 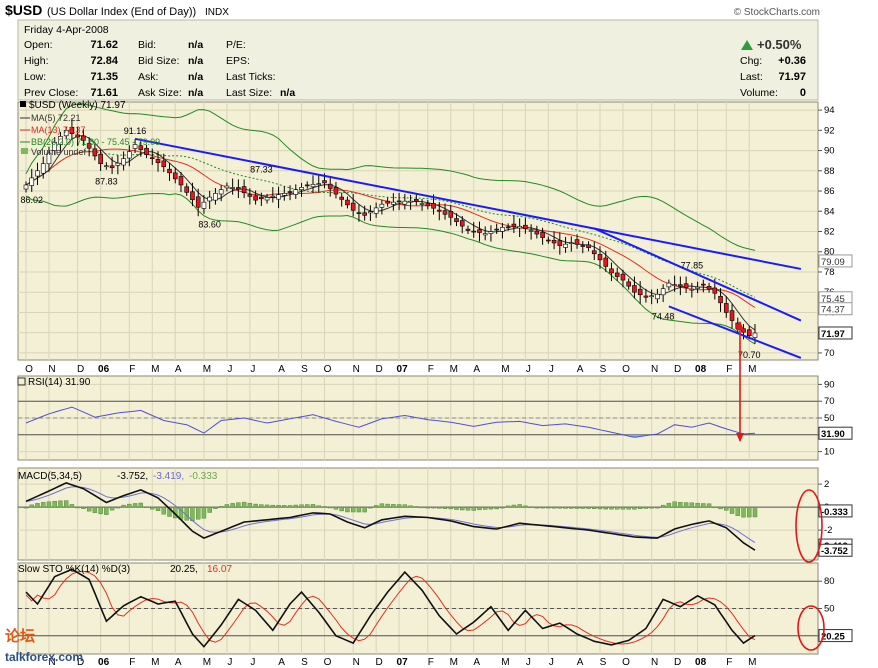 What do you see at coordinates (77, 105) in the screenshot?
I see `price-legend-label: $USD (Weekly) 71.97` at bounding box center [77, 105].